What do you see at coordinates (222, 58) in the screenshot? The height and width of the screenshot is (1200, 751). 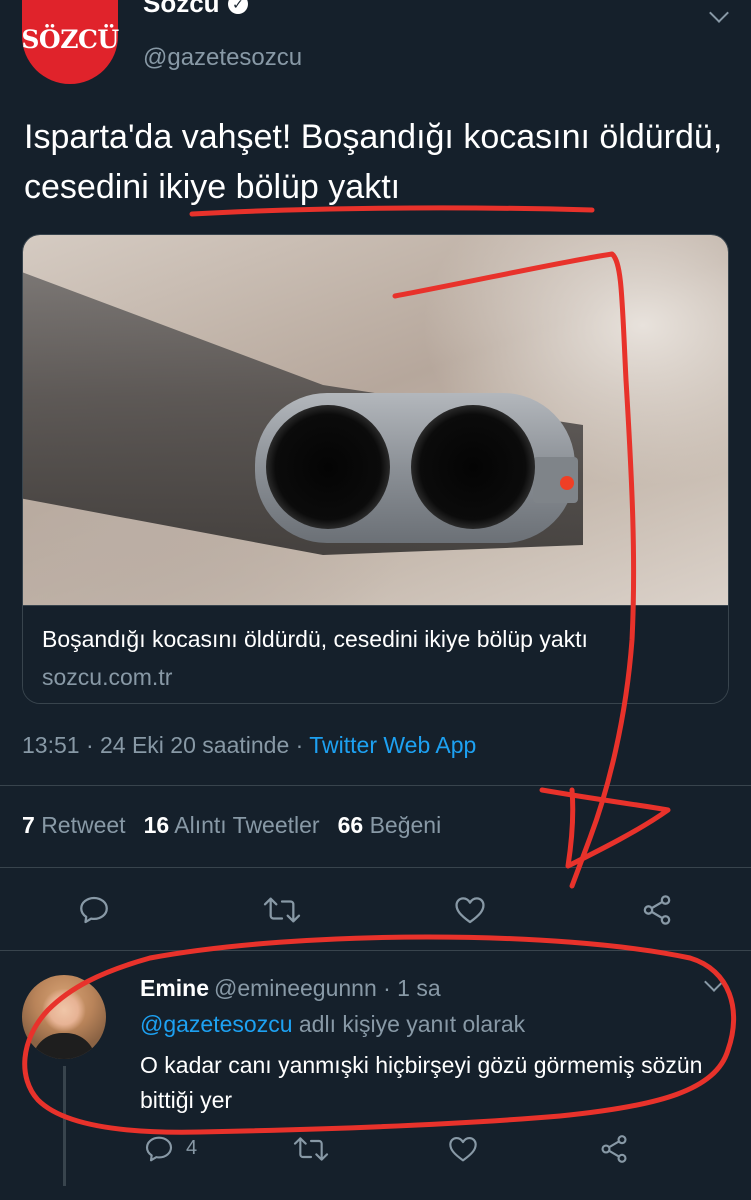 I see `author-handle: @gazetesozcu` at bounding box center [222, 58].